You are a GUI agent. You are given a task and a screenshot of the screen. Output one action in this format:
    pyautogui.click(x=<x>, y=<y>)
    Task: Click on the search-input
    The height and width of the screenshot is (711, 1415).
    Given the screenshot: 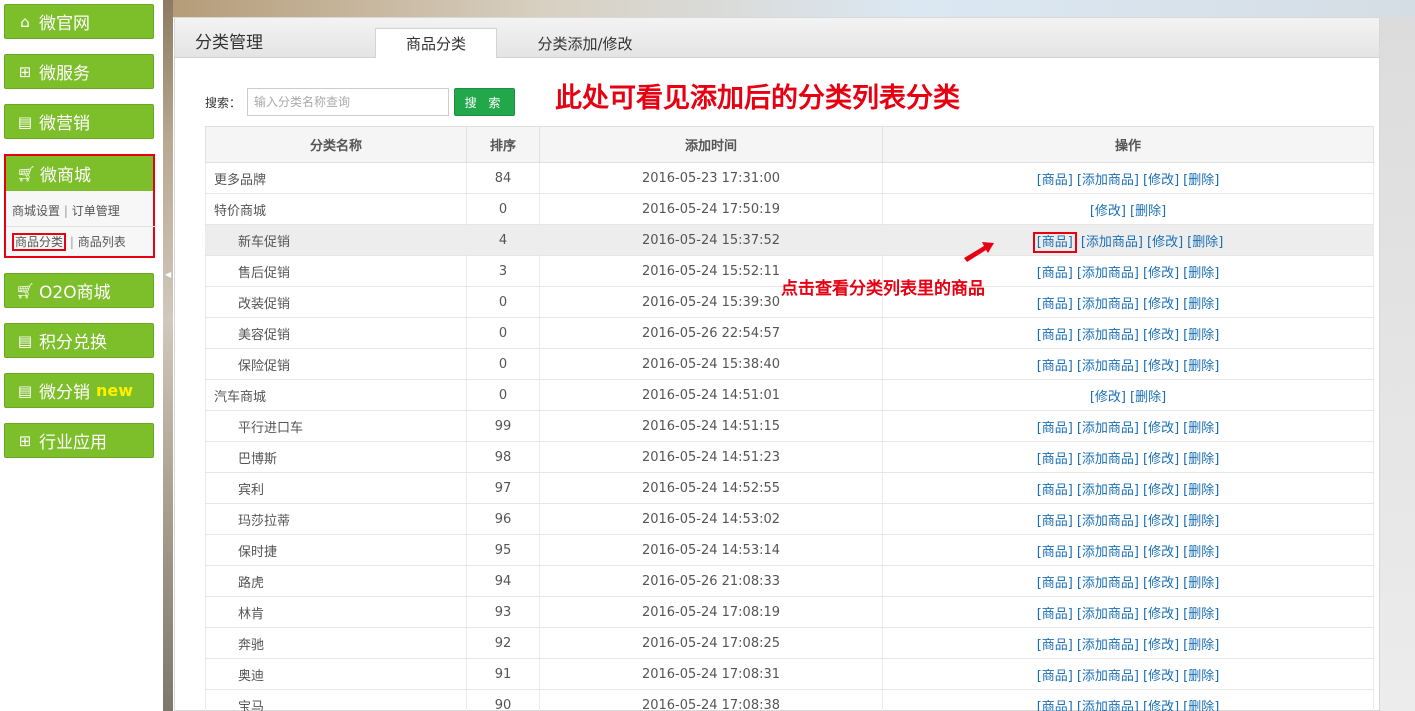 What is the action you would take?
    pyautogui.click(x=348, y=102)
    